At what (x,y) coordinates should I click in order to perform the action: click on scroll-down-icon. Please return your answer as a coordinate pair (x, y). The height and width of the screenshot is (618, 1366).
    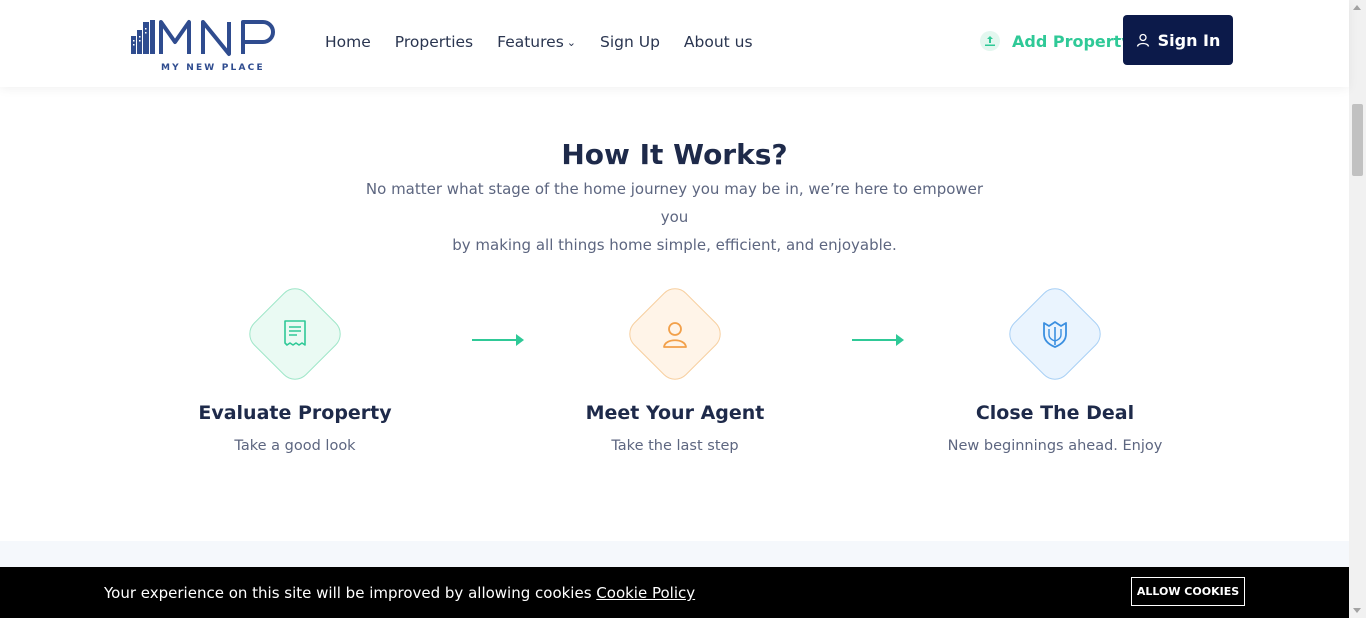
    Looking at the image, I should click on (1357, 610).